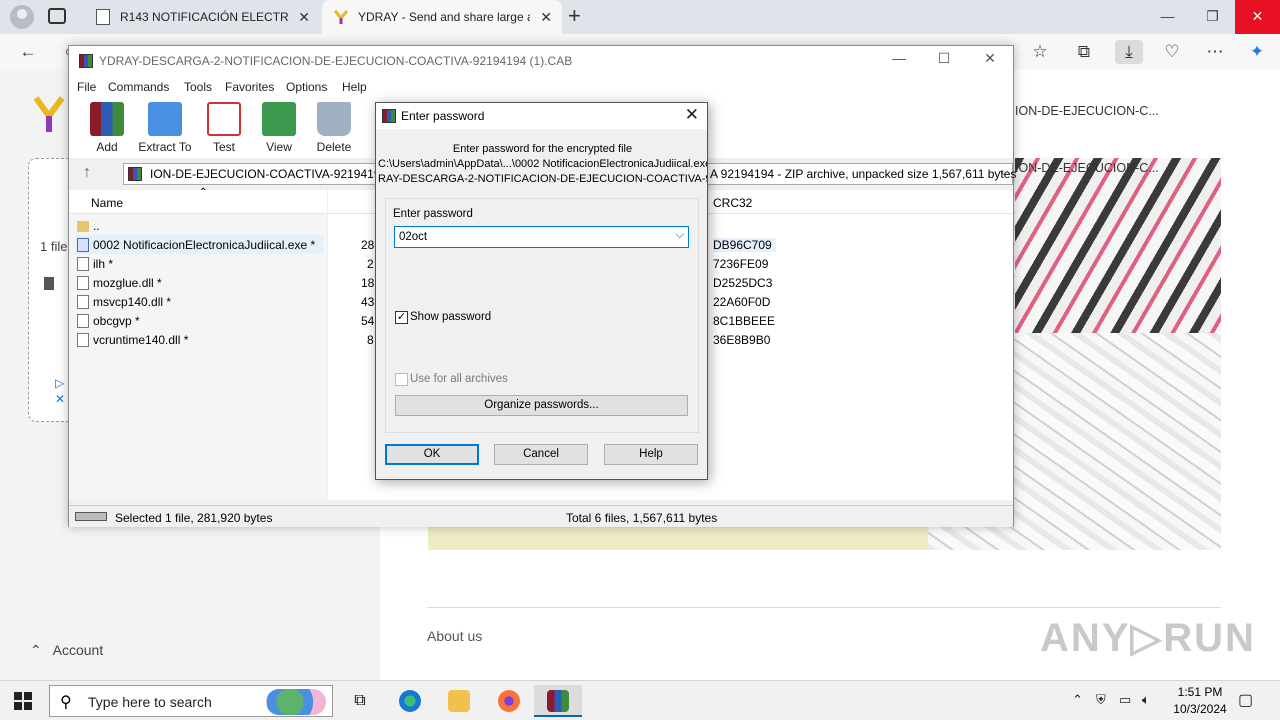 This screenshot has width=1280, height=720. Describe the element at coordinates (249, 87) in the screenshot. I see `menu-favorites: Favorites` at that location.